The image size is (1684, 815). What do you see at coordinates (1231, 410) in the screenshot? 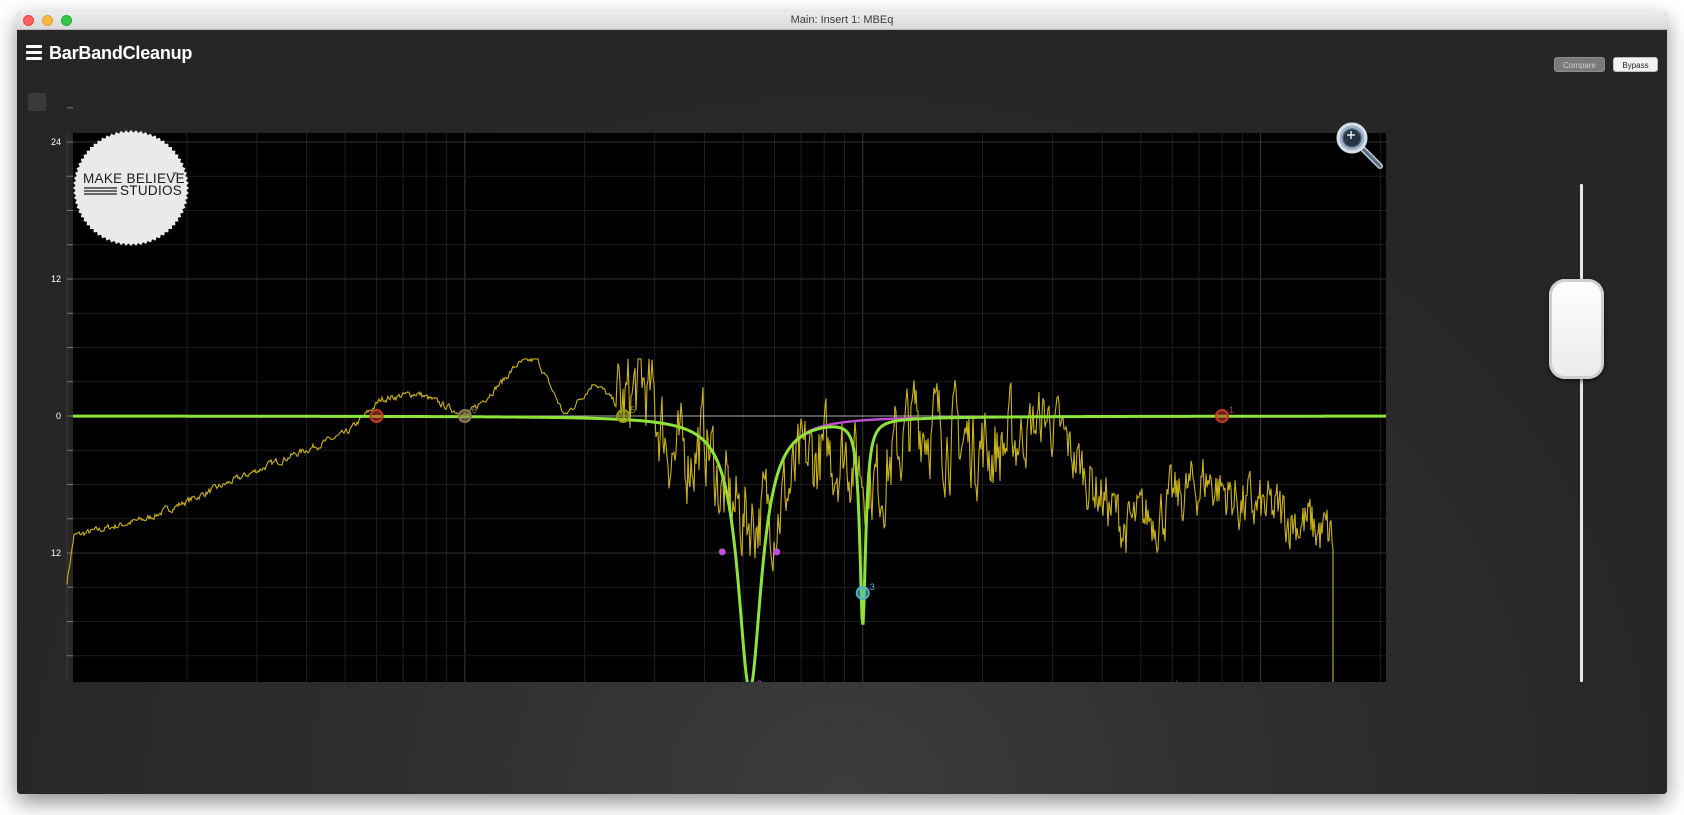
I see `band-label: 1` at bounding box center [1231, 410].